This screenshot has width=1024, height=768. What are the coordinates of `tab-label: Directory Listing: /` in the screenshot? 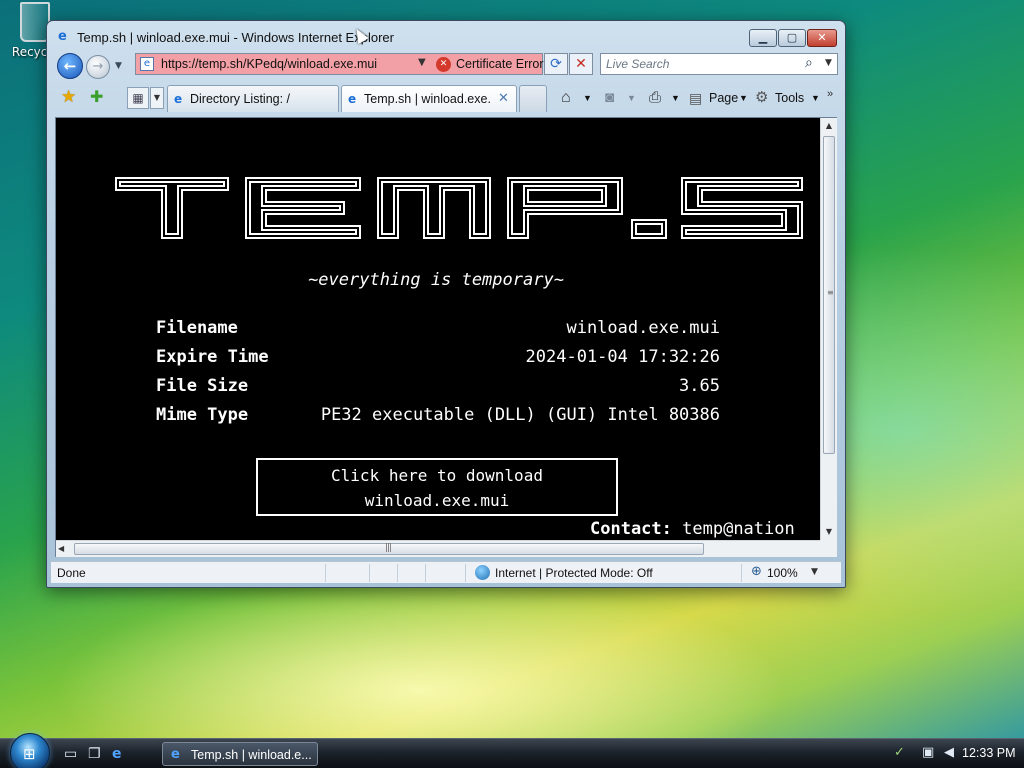 It's located at (240, 99).